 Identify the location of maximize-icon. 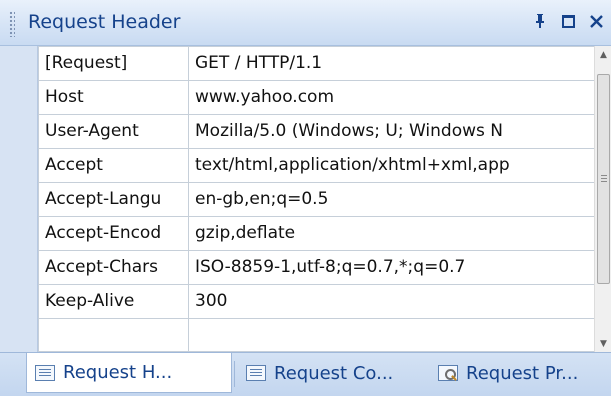
(568, 21).